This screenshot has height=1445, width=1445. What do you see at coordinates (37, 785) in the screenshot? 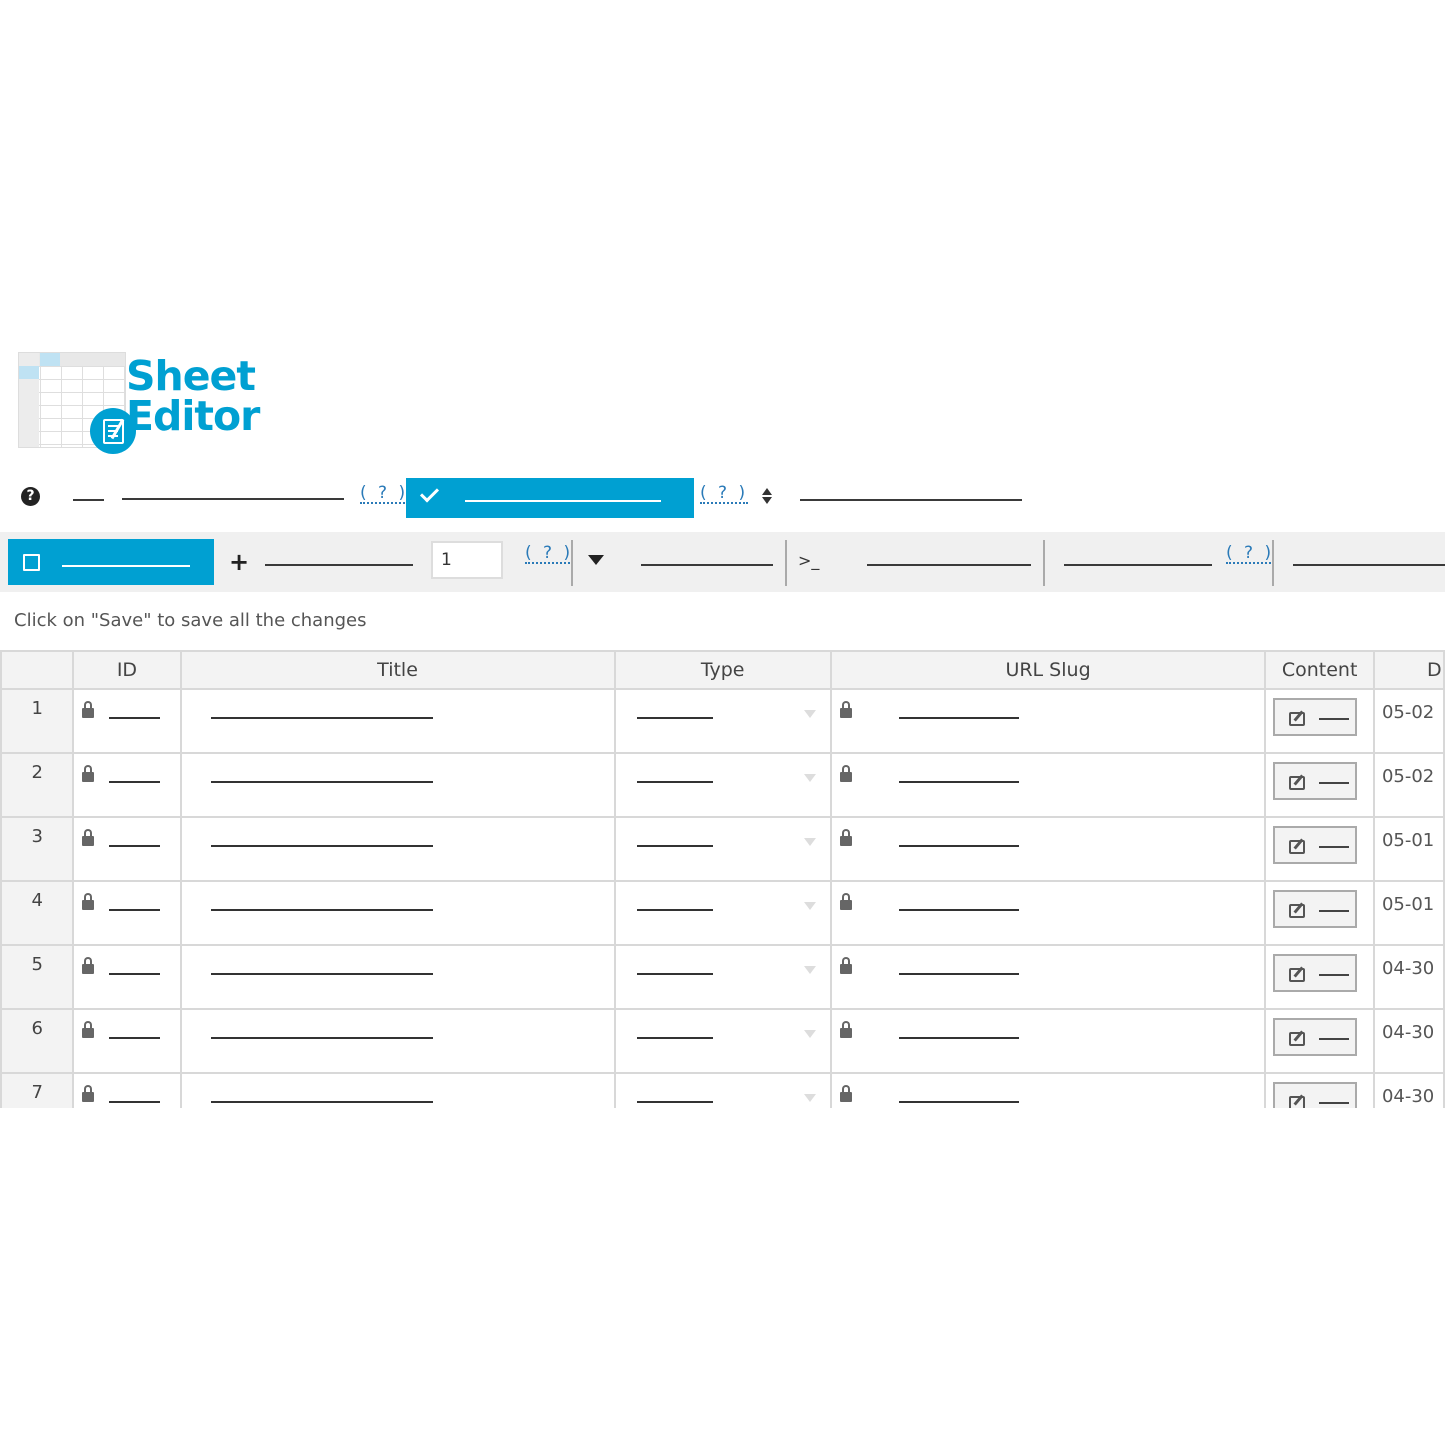
I see `row-number: 2` at bounding box center [37, 785].